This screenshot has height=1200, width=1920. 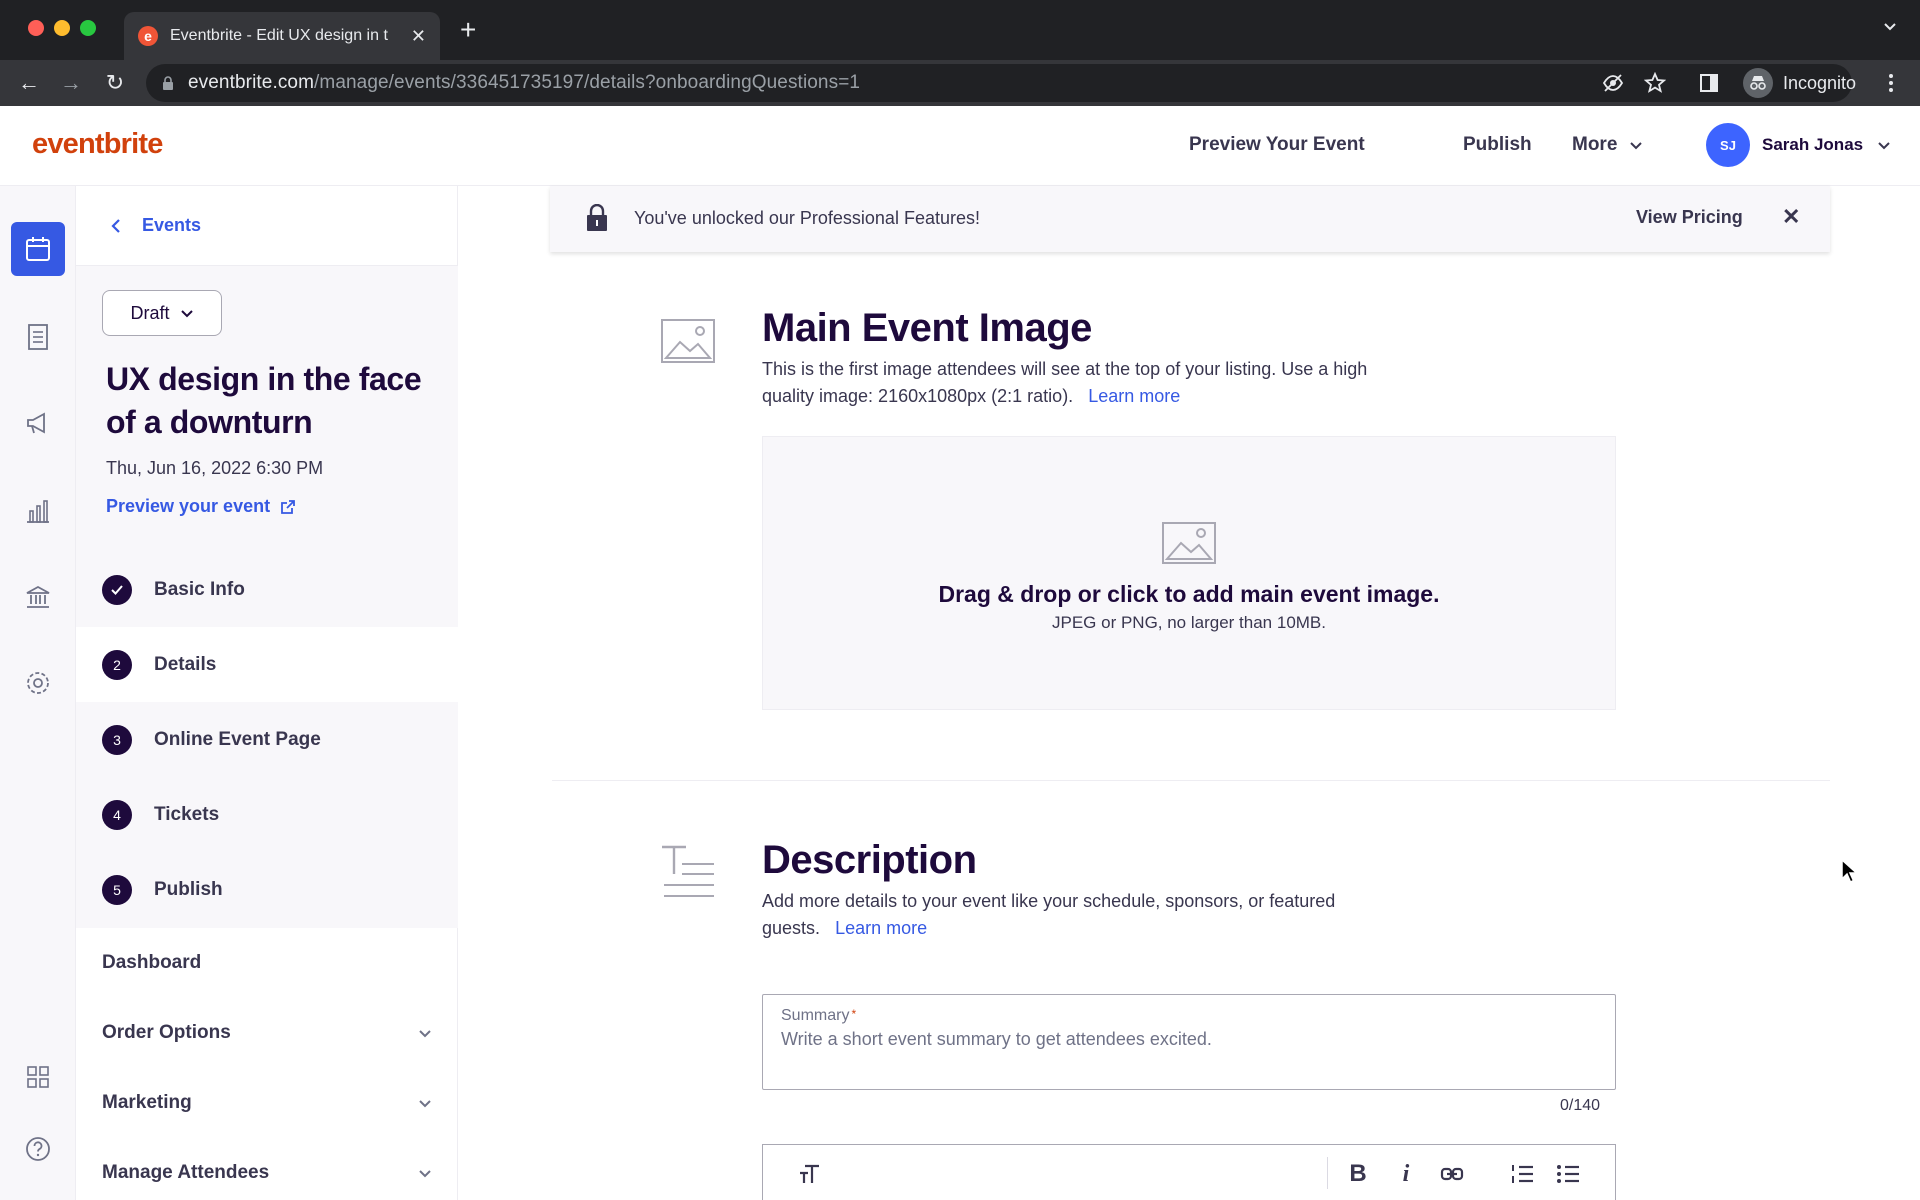 What do you see at coordinates (818, 1016) in the screenshot?
I see `summary-label: Summary *` at bounding box center [818, 1016].